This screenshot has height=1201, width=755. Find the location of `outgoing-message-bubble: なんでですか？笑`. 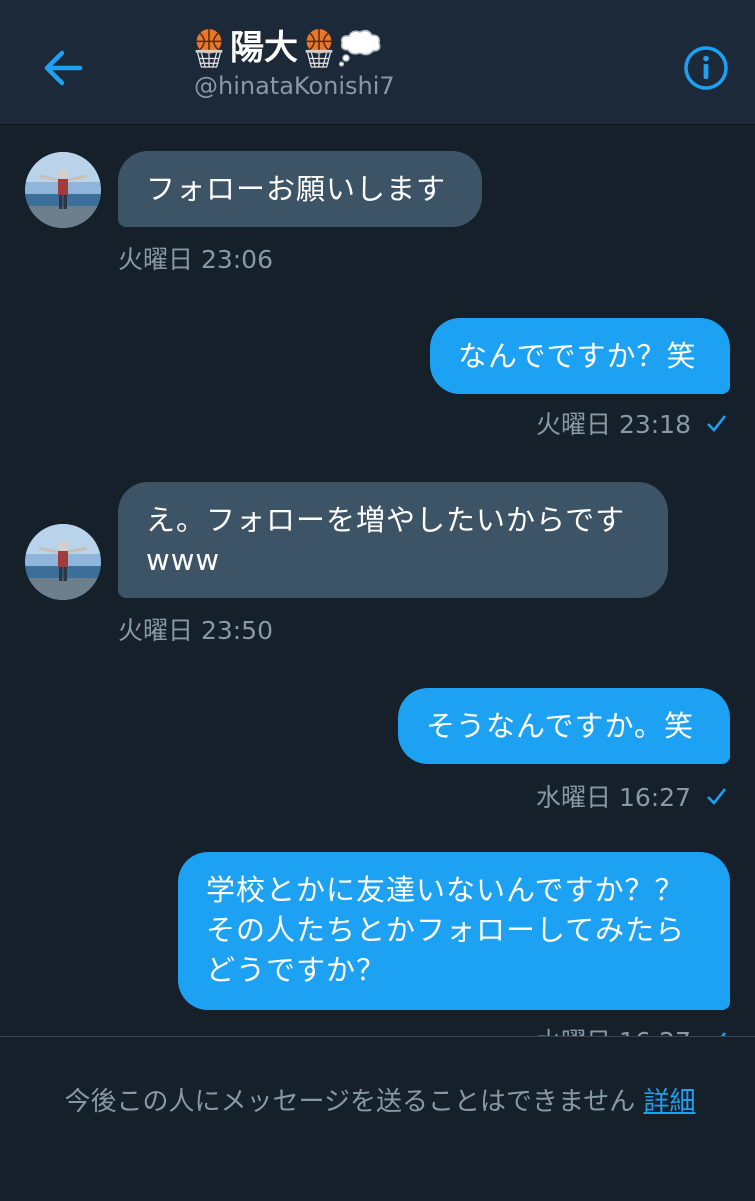

outgoing-message-bubble: なんでですか？笑 is located at coordinates (580, 356).